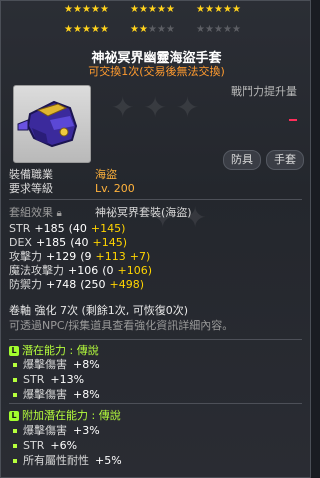  What do you see at coordinates (108, 270) in the screenshot?
I see `stat-base: (0` at bounding box center [108, 270].